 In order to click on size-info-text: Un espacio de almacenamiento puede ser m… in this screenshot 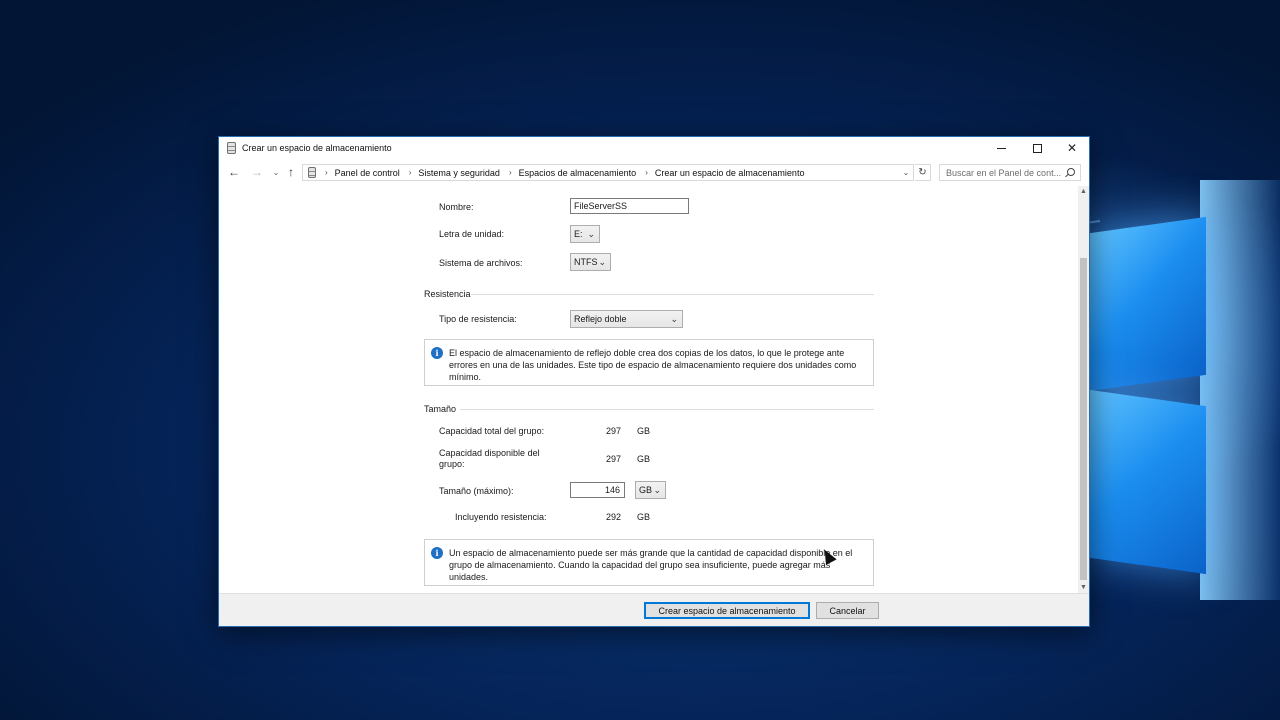, I will do `click(651, 565)`.